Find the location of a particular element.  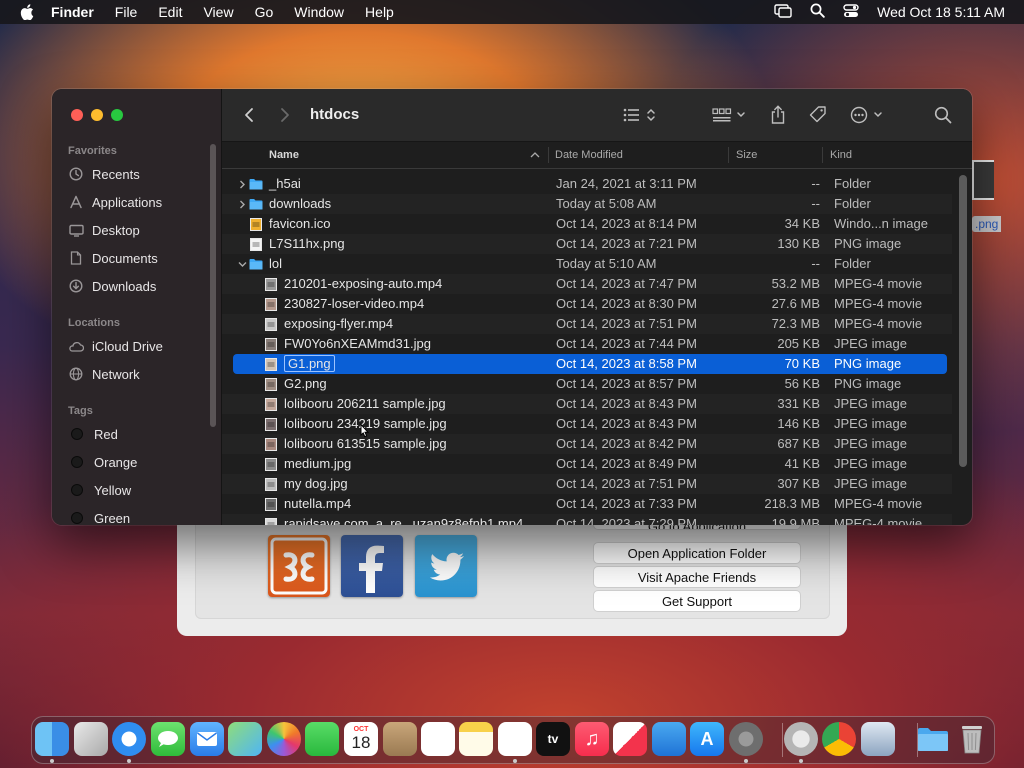

menu-view: View is located at coordinates (218, 12).